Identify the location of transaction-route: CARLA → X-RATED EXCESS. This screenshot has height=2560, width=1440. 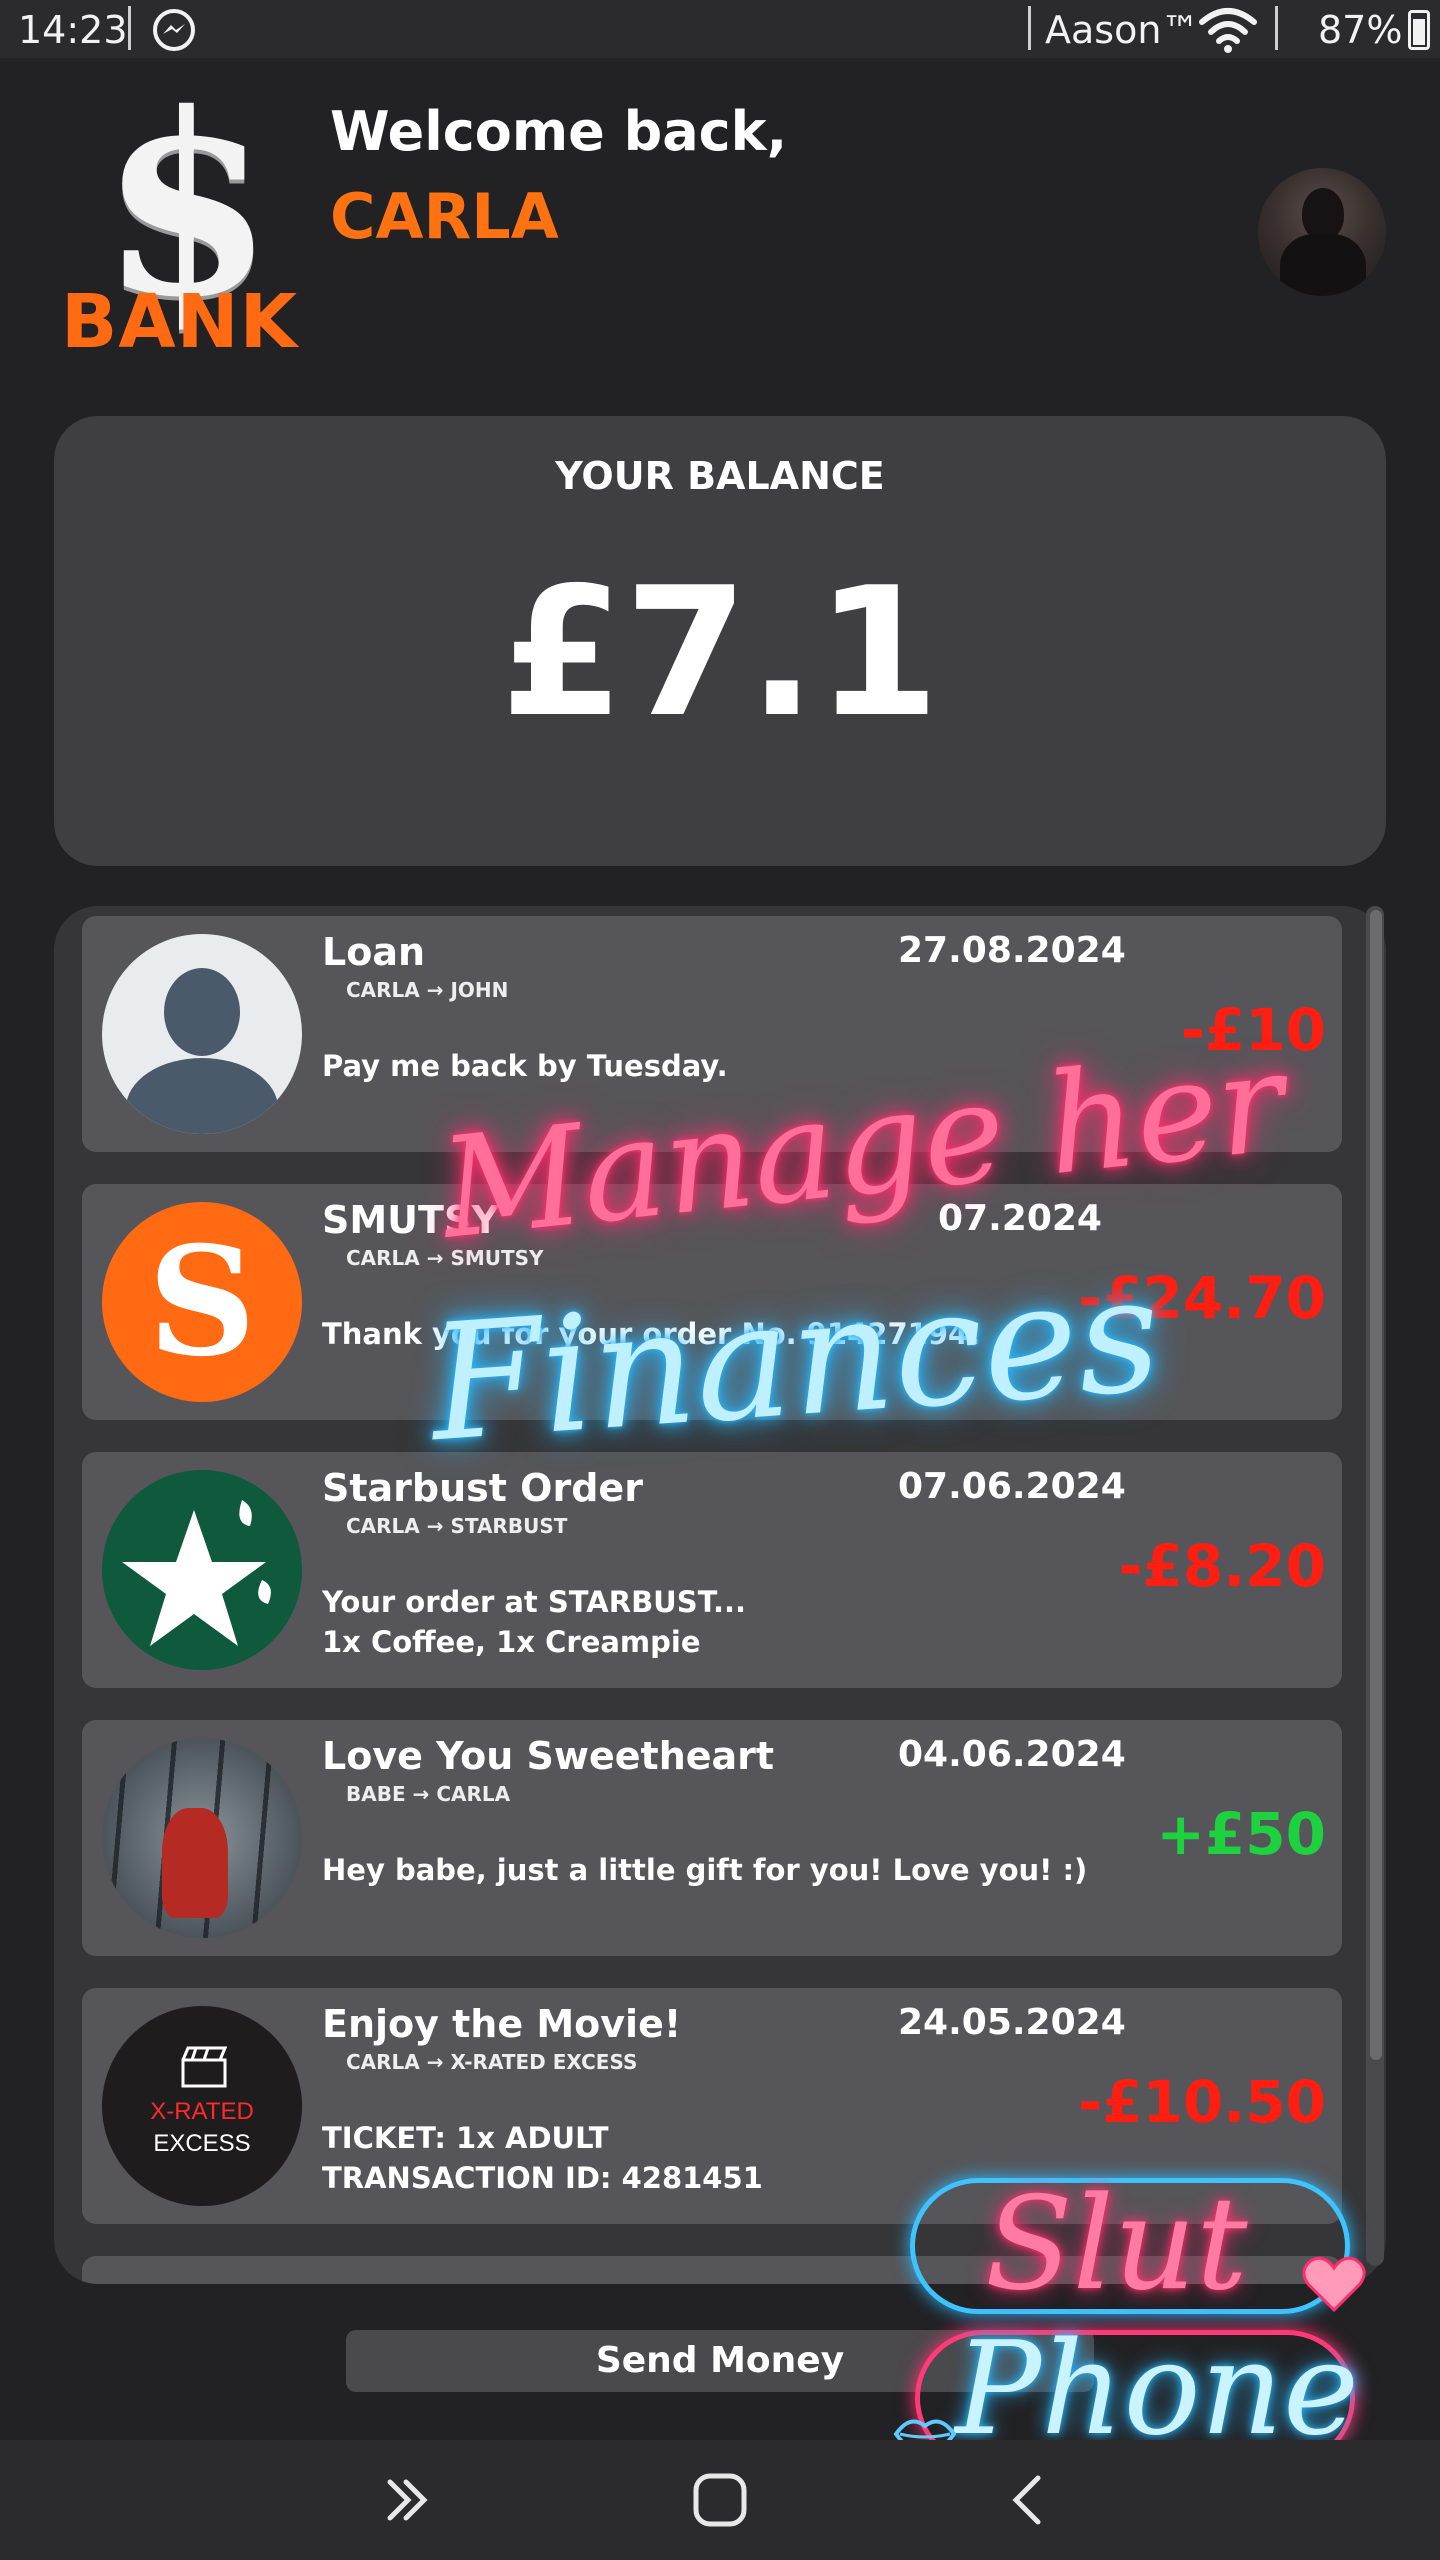
(492, 2062).